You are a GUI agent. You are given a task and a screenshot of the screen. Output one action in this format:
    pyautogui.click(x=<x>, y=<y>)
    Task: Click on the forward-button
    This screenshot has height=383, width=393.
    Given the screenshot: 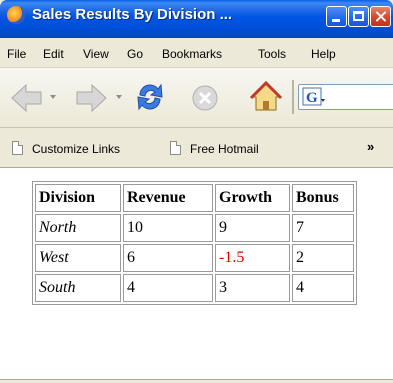 What is the action you would take?
    pyautogui.click(x=91, y=98)
    